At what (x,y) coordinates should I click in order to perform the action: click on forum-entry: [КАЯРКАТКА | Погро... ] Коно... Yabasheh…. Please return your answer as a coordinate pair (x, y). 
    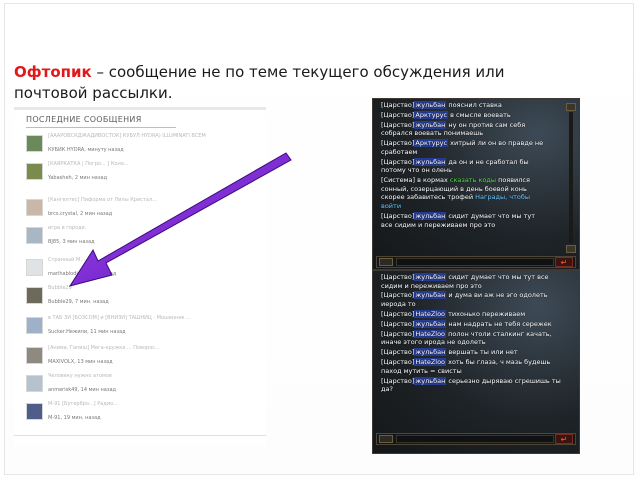
    Looking at the image, I should click on (146, 176).